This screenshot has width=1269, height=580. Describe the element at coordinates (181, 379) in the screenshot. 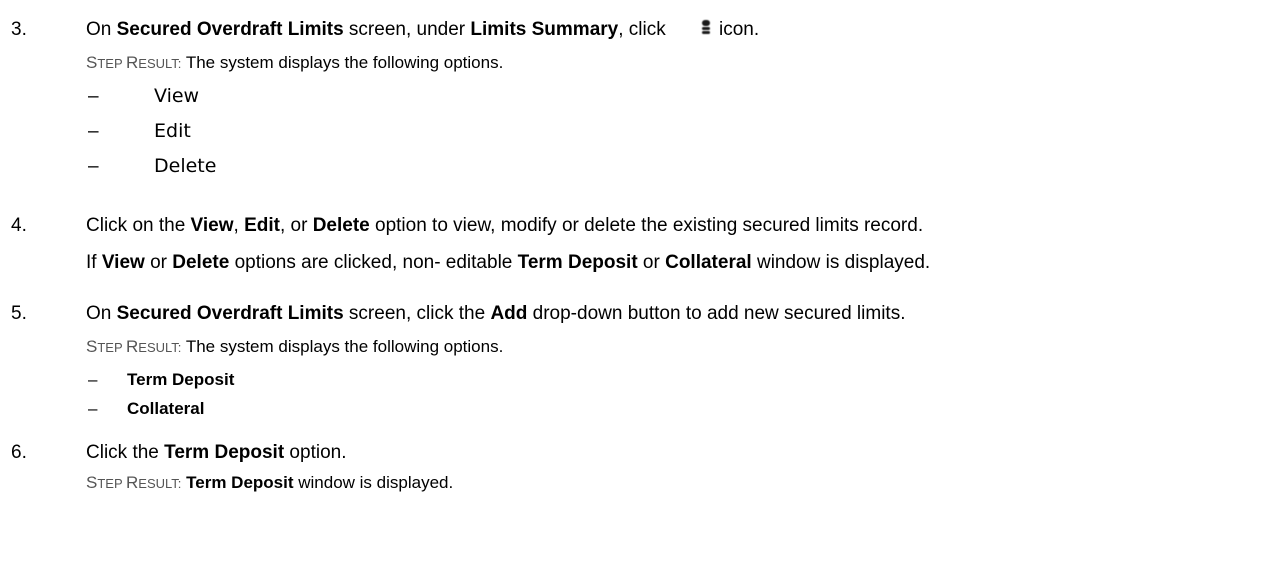

I see `option-term-deposit: Term Deposit` at that location.